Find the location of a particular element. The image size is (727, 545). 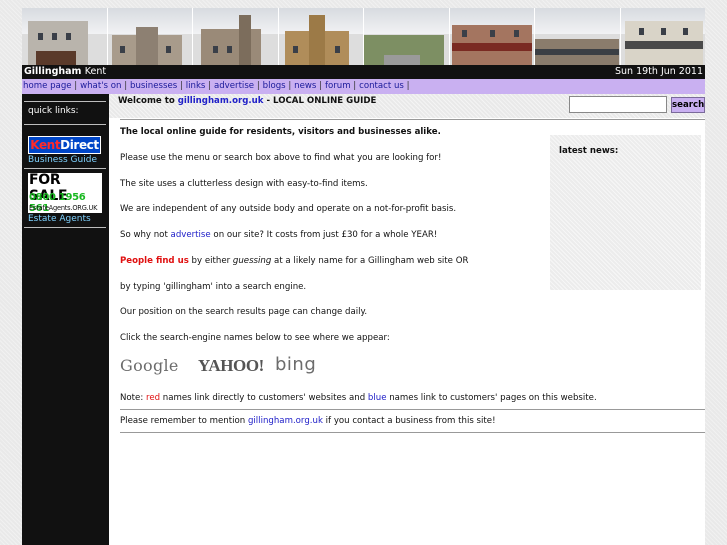

advertise-link: advertise is located at coordinates (191, 235).